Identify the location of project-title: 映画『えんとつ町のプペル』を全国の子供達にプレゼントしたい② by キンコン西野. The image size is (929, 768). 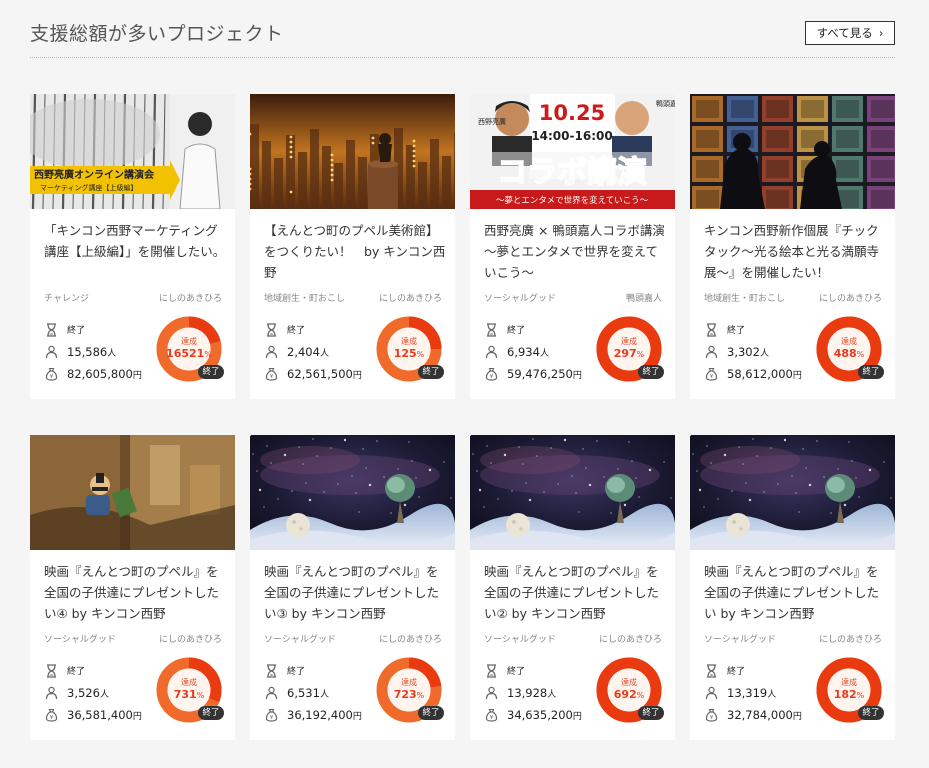
(575, 593).